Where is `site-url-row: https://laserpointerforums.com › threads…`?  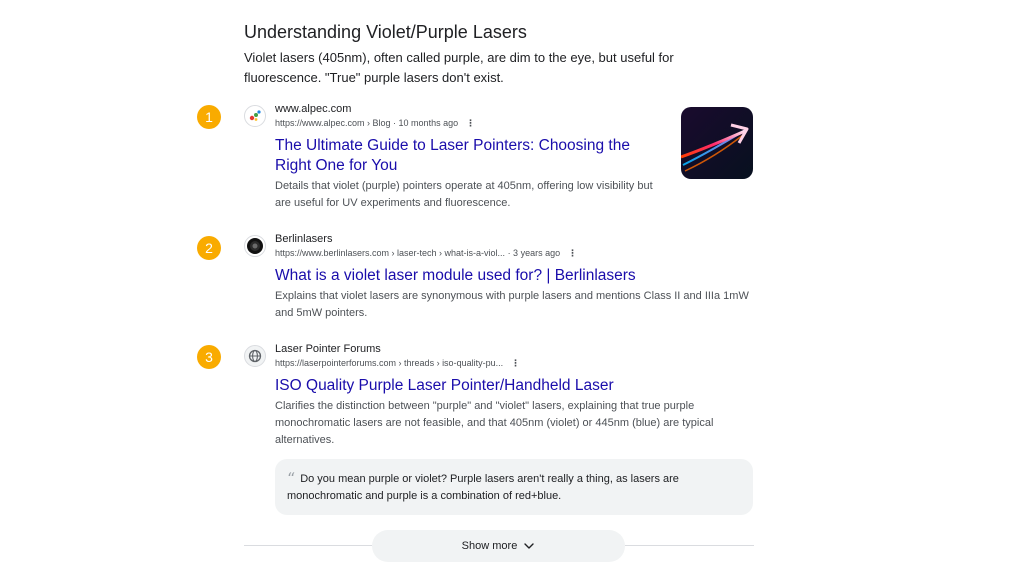
site-url-row: https://laserpointerforums.com › threads… is located at coordinates (397, 363).